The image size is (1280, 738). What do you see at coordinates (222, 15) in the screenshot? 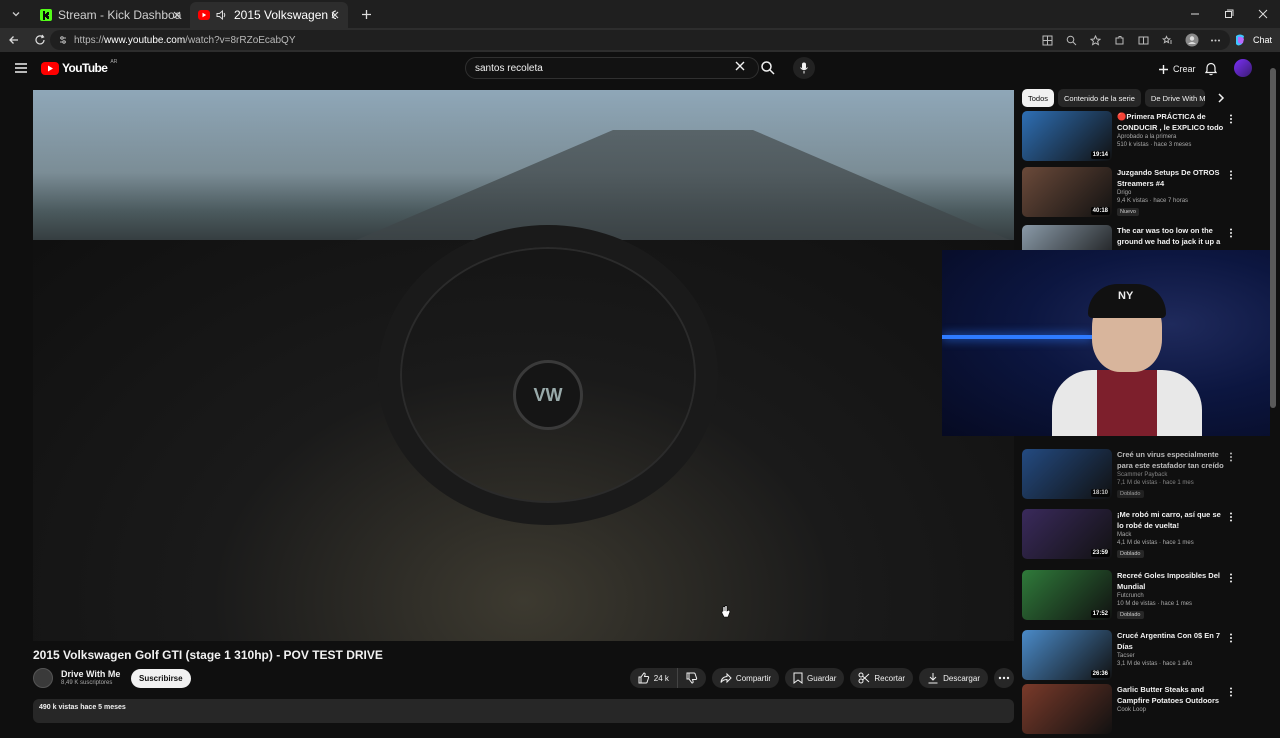
I see `speaker-icon` at bounding box center [222, 15].